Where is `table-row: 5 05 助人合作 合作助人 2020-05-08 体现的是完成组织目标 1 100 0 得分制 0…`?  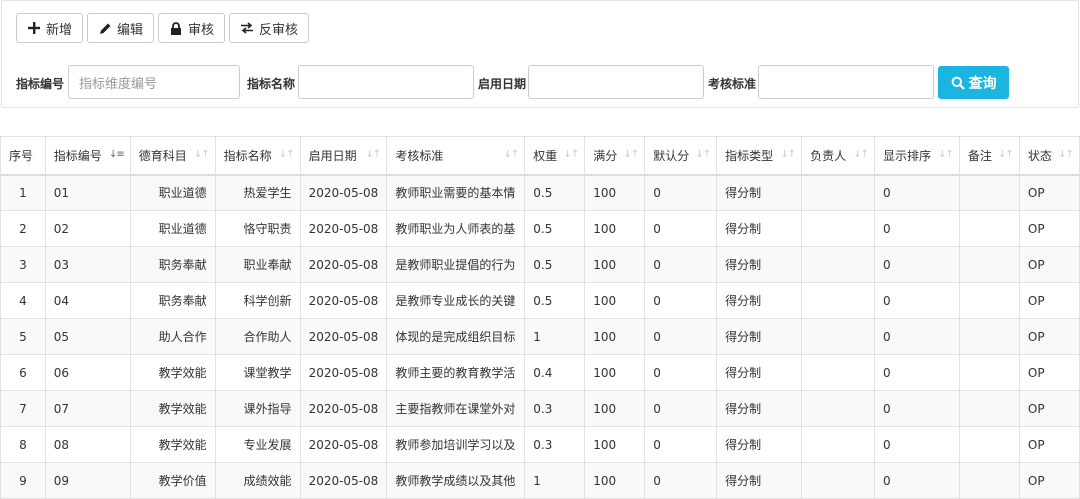
table-row: 5 05 助人合作 合作助人 2020-05-08 体现的是完成组织目标 1 100 0 得分制 0… is located at coordinates (540, 336).